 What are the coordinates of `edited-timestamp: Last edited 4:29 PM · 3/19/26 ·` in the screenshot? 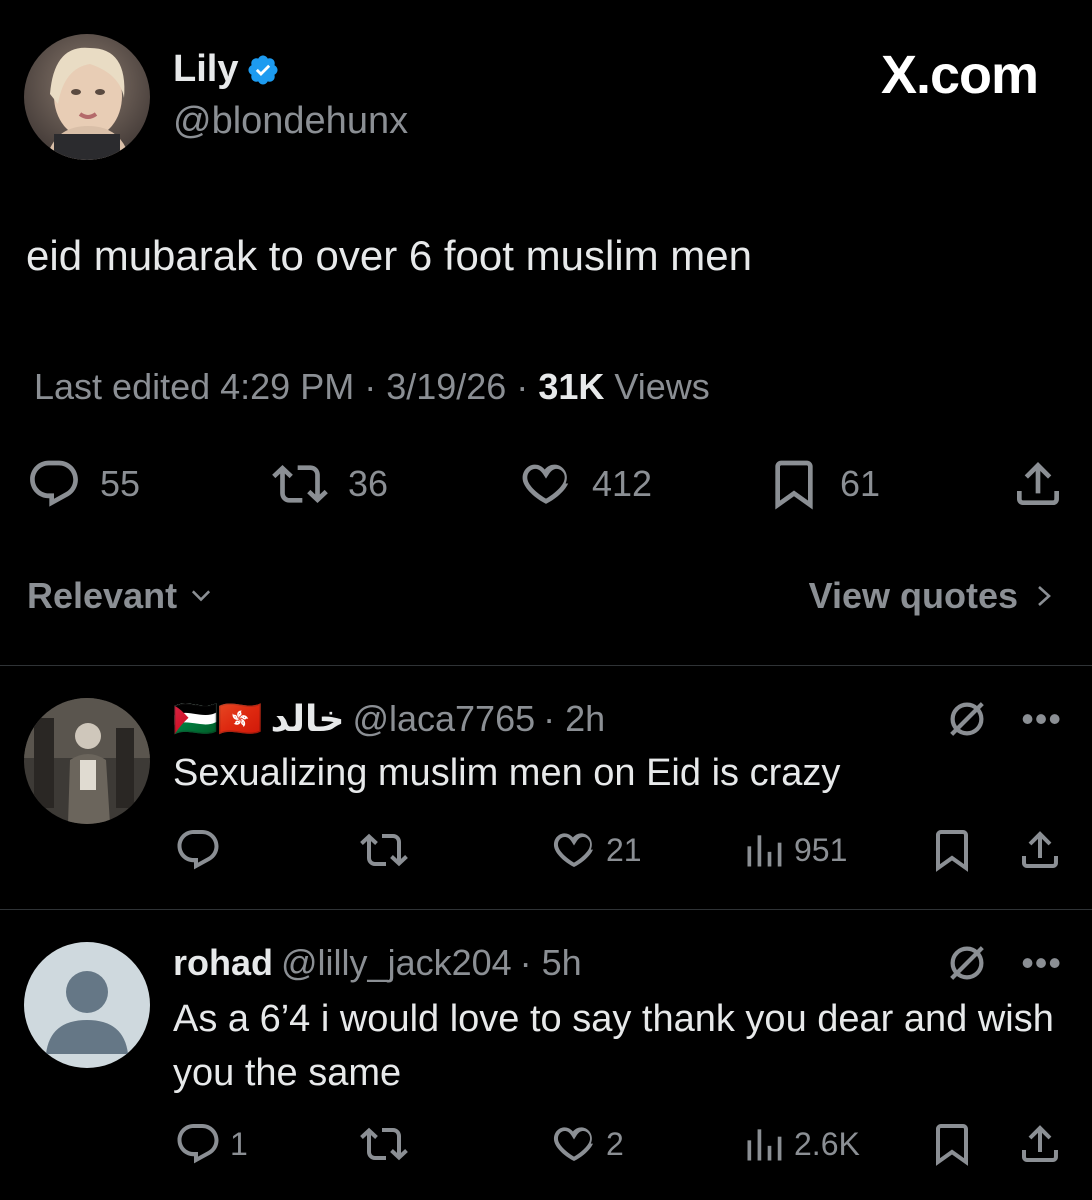 It's located at (281, 386).